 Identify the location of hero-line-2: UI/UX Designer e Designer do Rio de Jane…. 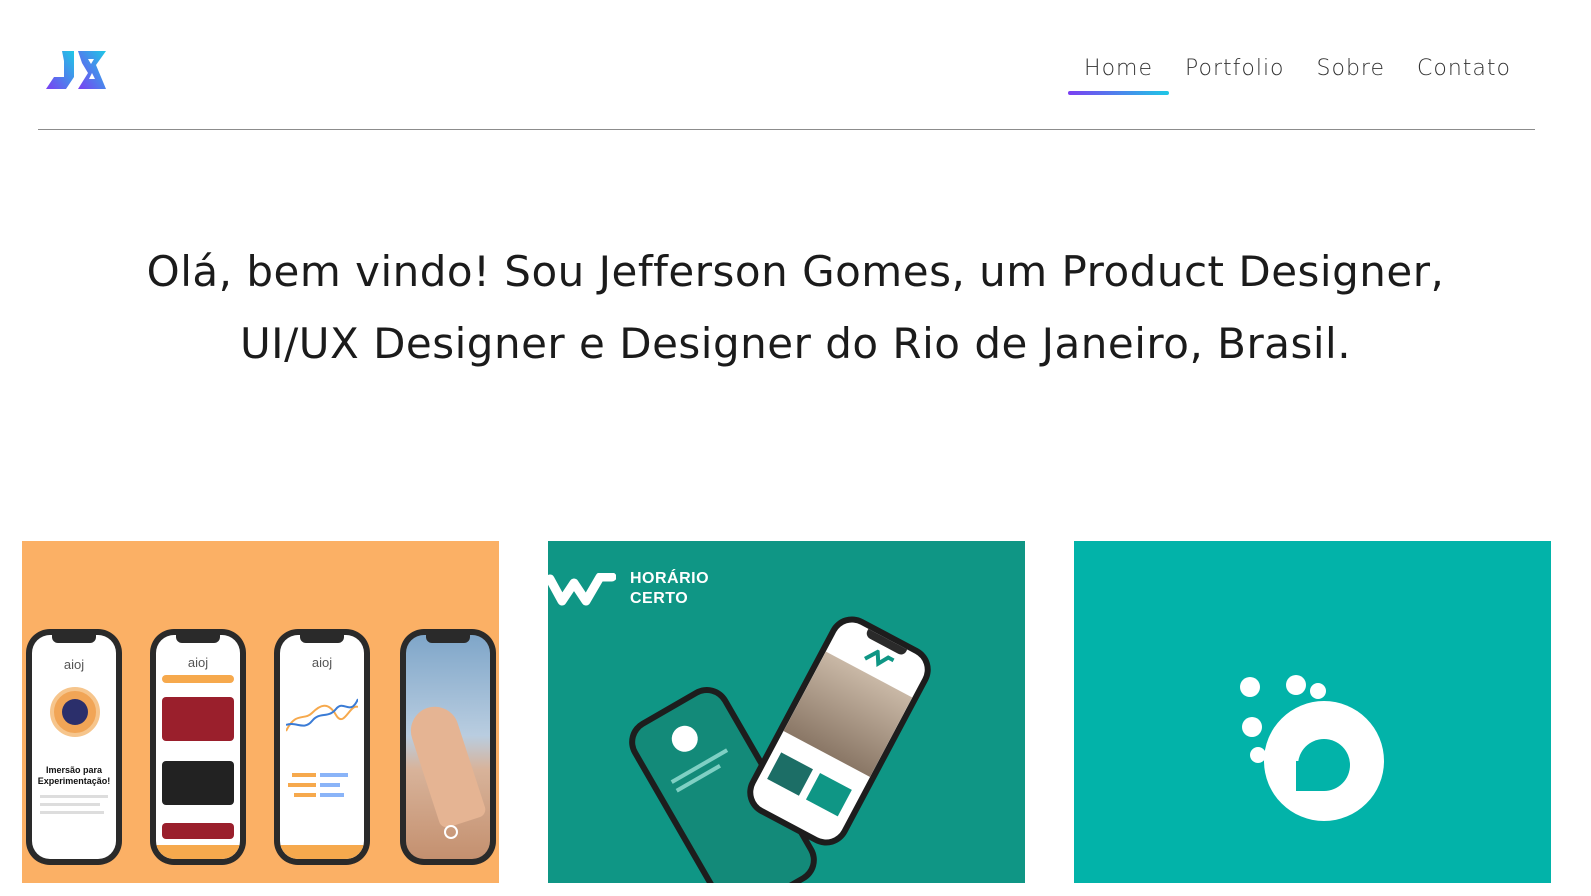
(795, 343).